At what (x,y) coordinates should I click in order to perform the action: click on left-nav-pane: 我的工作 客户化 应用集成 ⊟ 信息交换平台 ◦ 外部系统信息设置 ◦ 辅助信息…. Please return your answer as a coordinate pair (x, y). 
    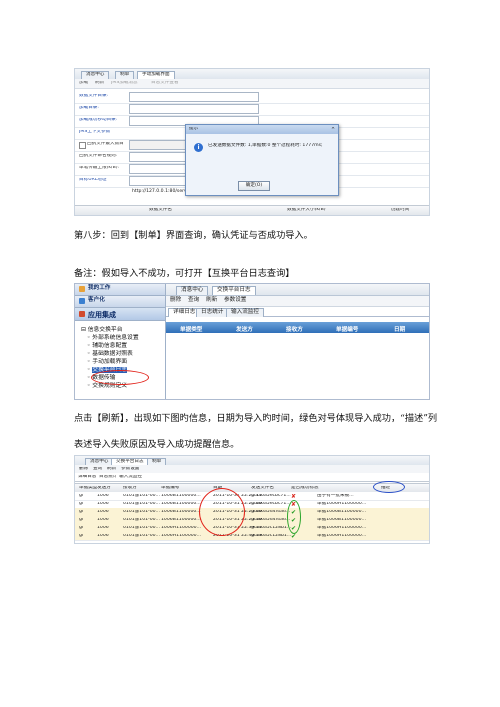
    Looking at the image, I should click on (120, 341).